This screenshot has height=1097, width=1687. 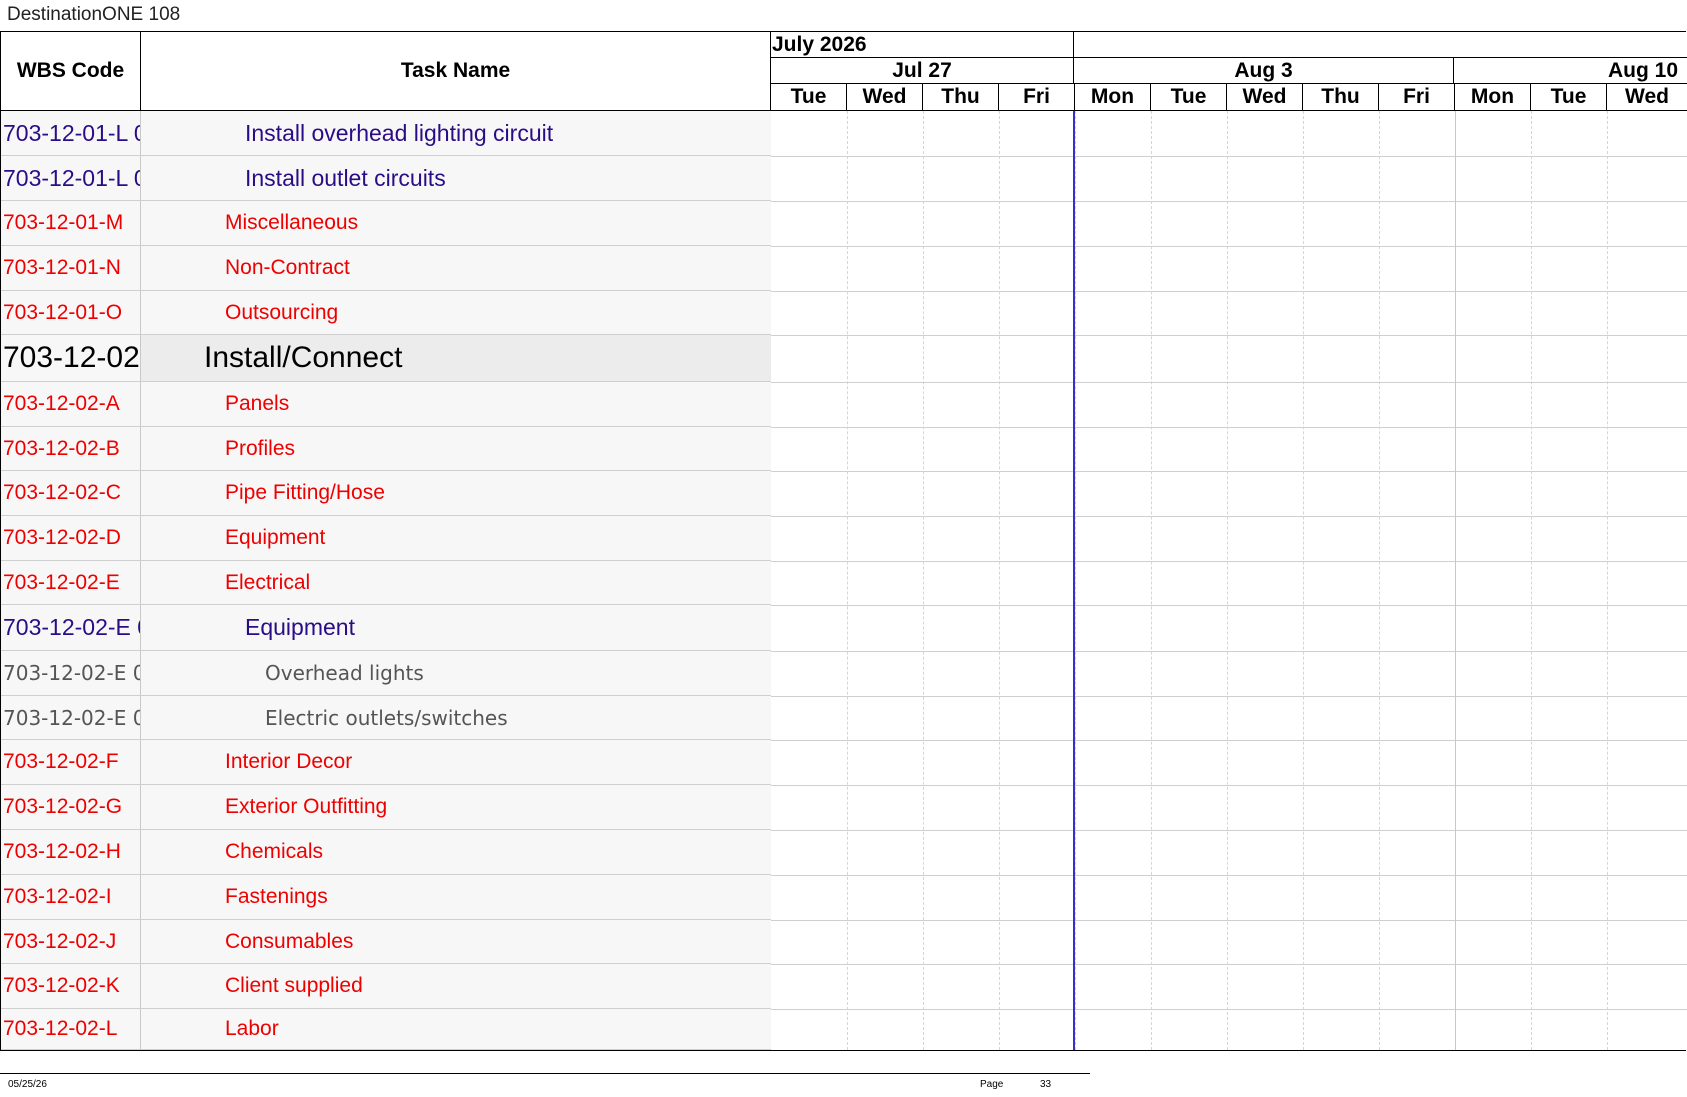 I want to click on task-name-cell: Install/Connect, so click(x=456, y=358).